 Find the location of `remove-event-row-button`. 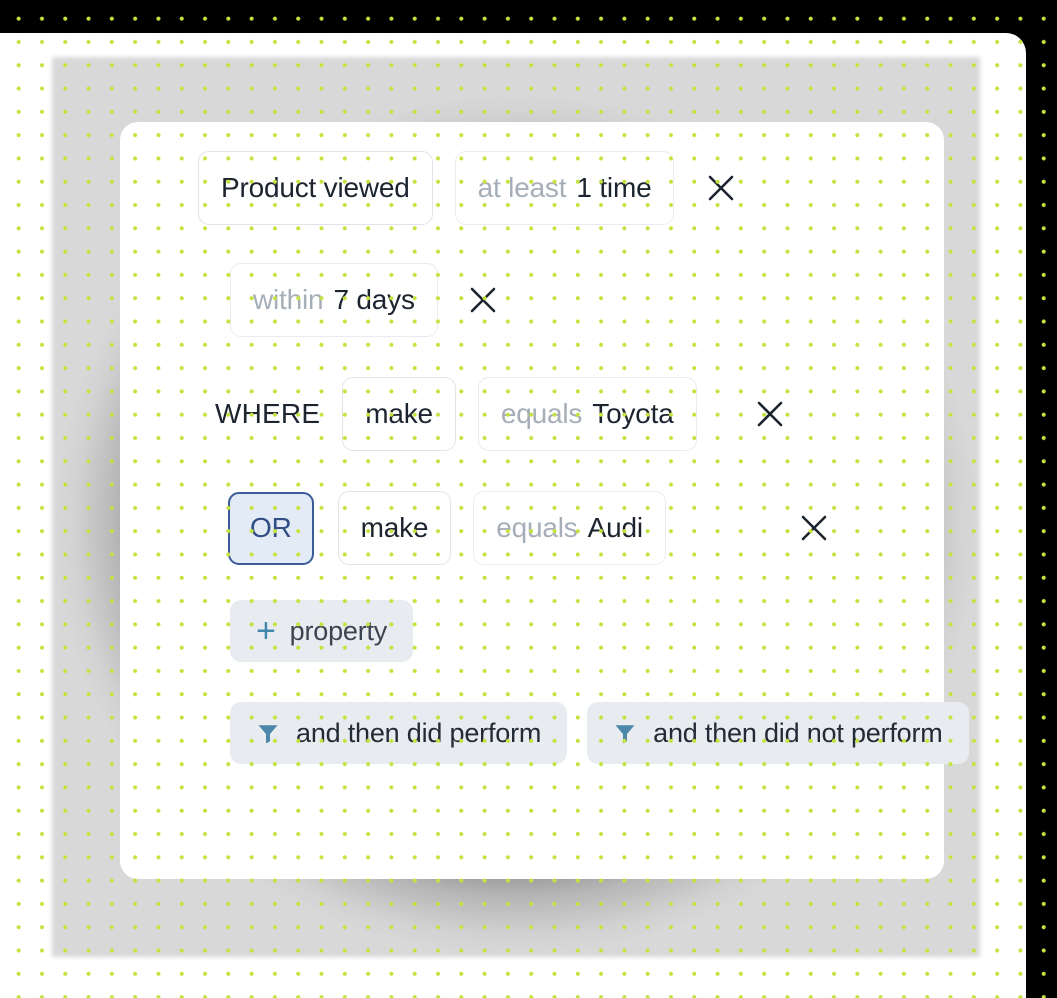

remove-event-row-button is located at coordinates (721, 188).